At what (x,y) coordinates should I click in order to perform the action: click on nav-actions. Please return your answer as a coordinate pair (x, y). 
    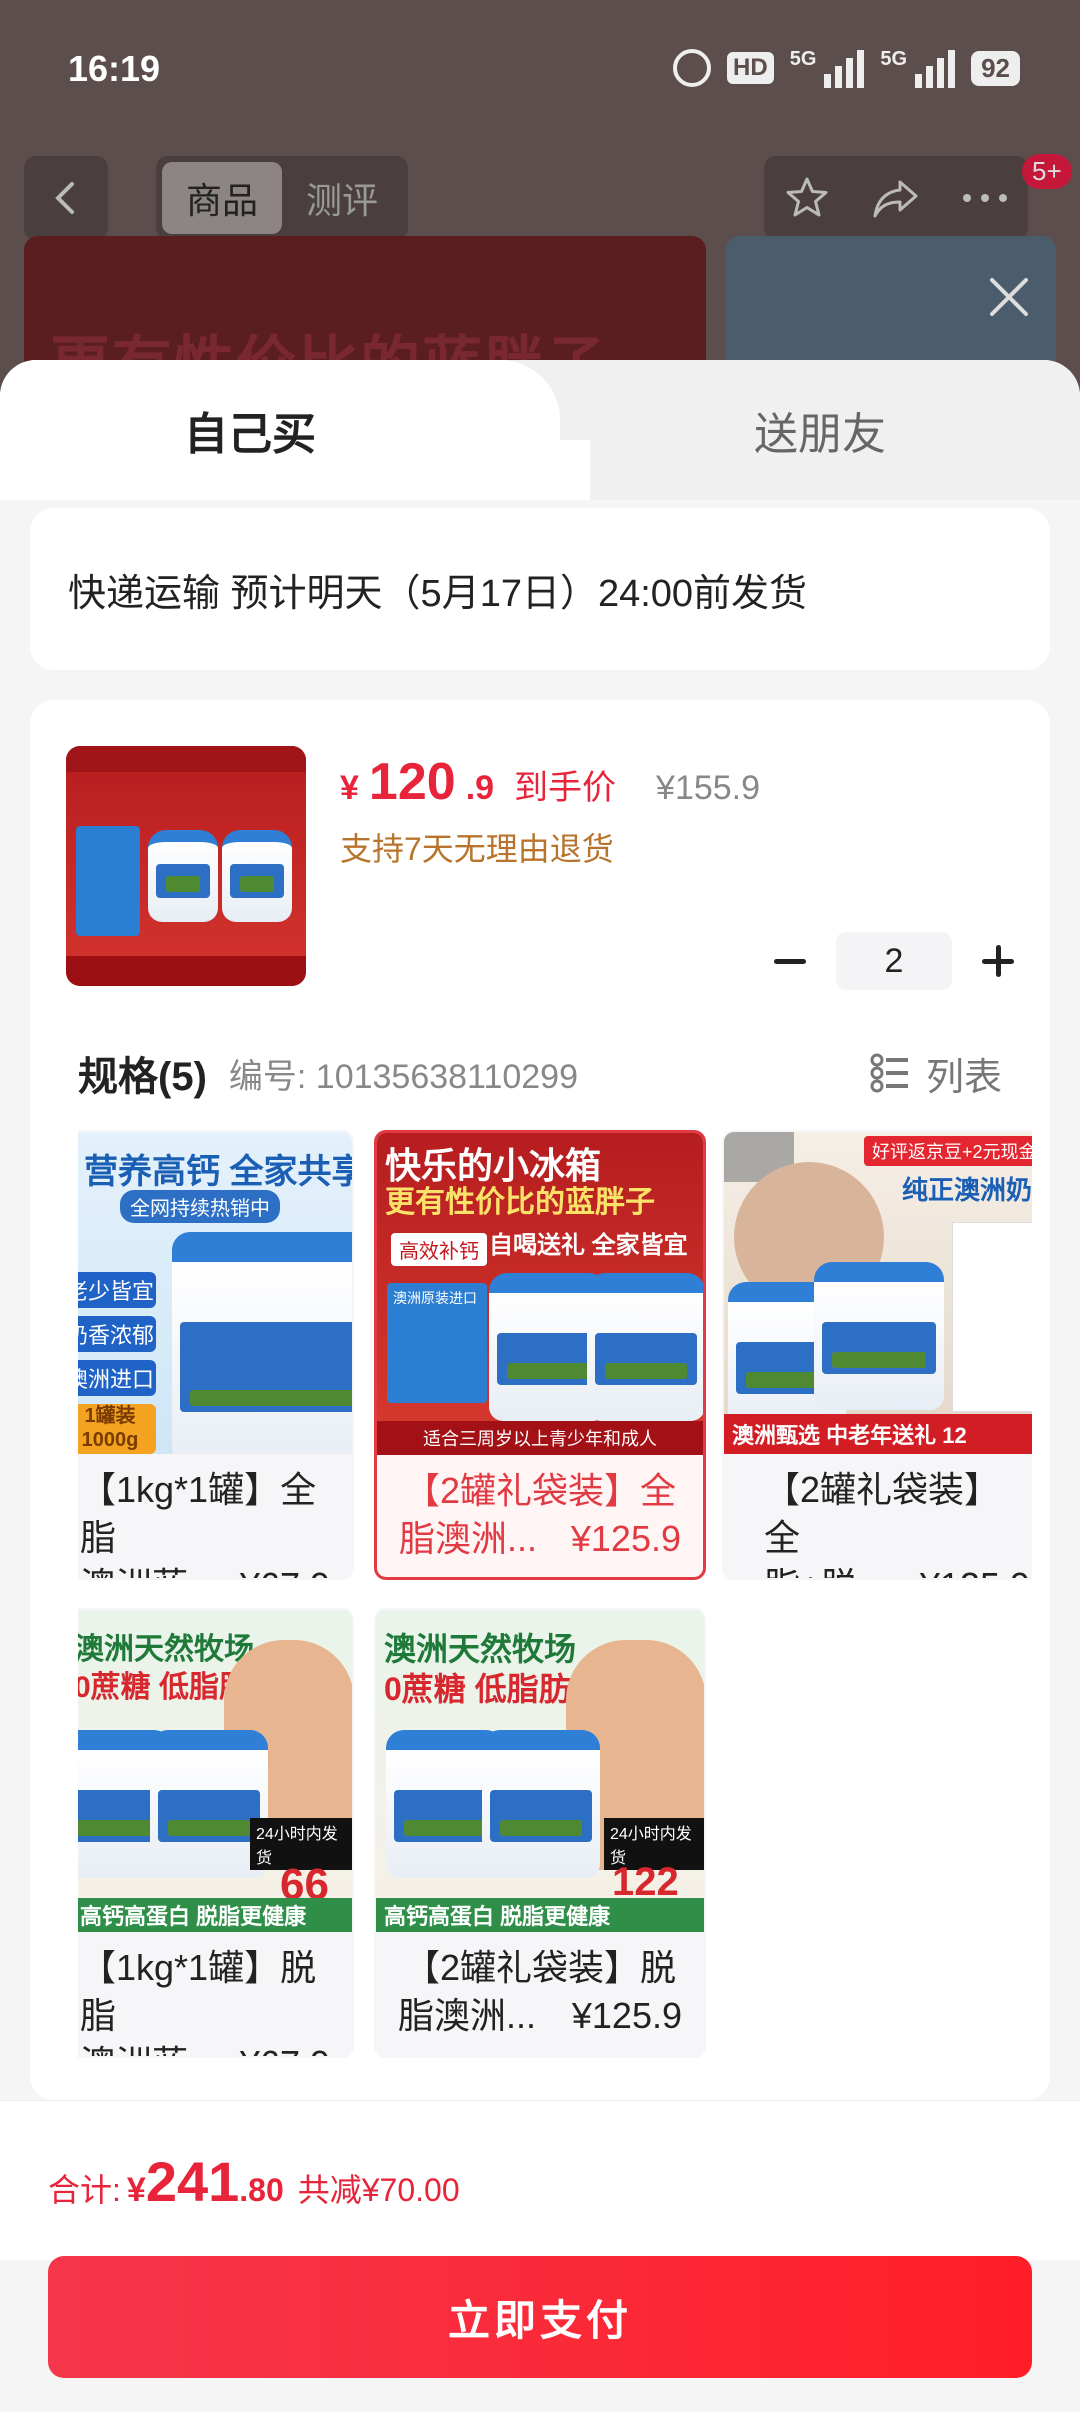
    Looking at the image, I should click on (896, 198).